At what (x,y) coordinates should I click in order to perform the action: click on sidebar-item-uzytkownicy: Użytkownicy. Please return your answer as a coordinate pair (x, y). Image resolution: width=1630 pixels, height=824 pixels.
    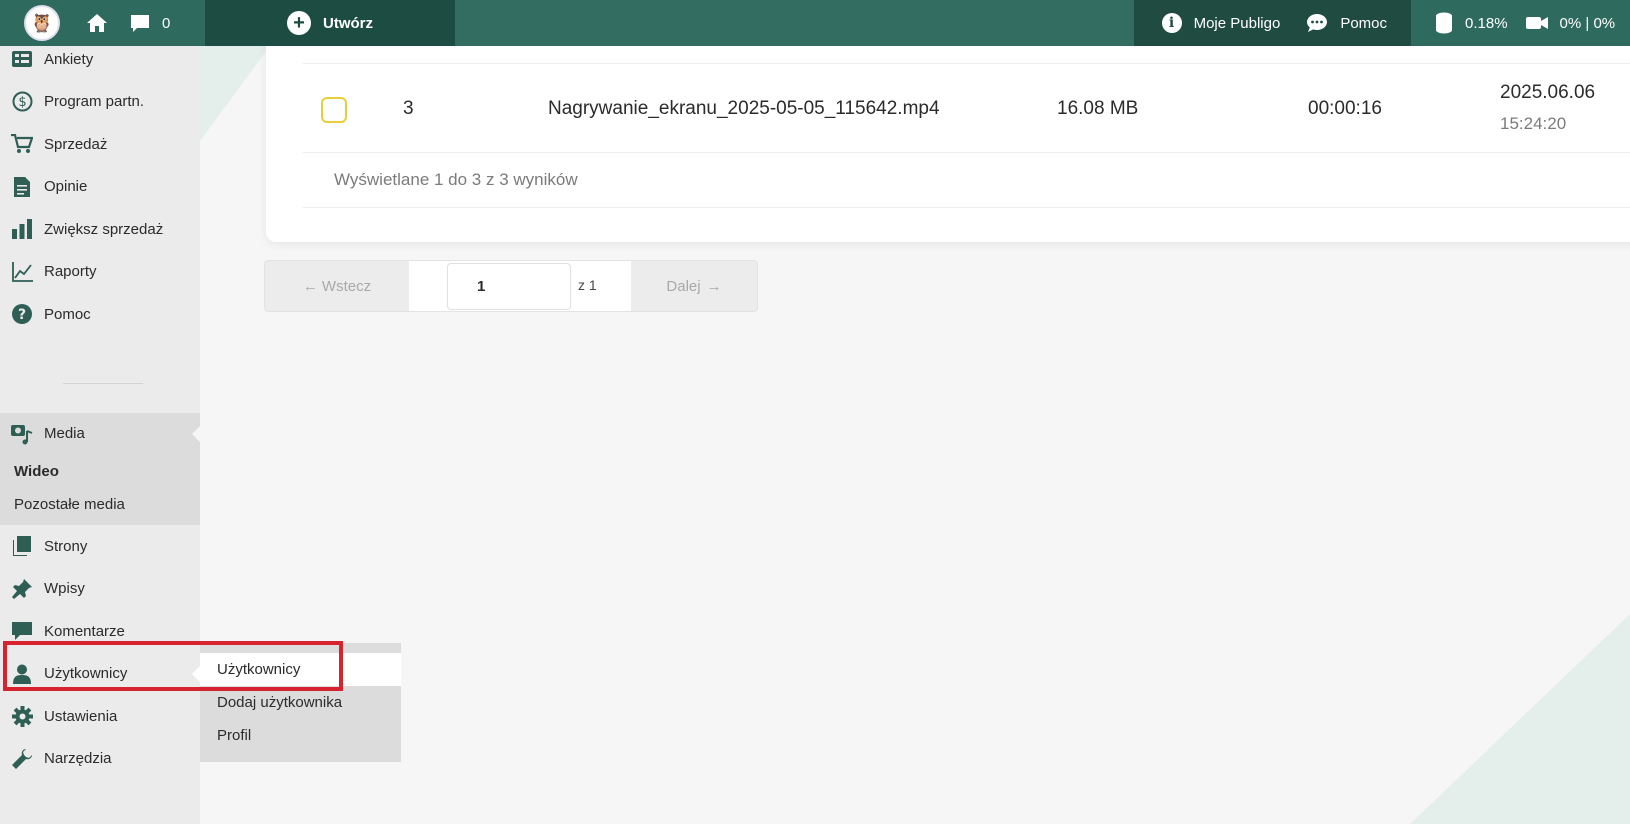
    Looking at the image, I should click on (100, 674).